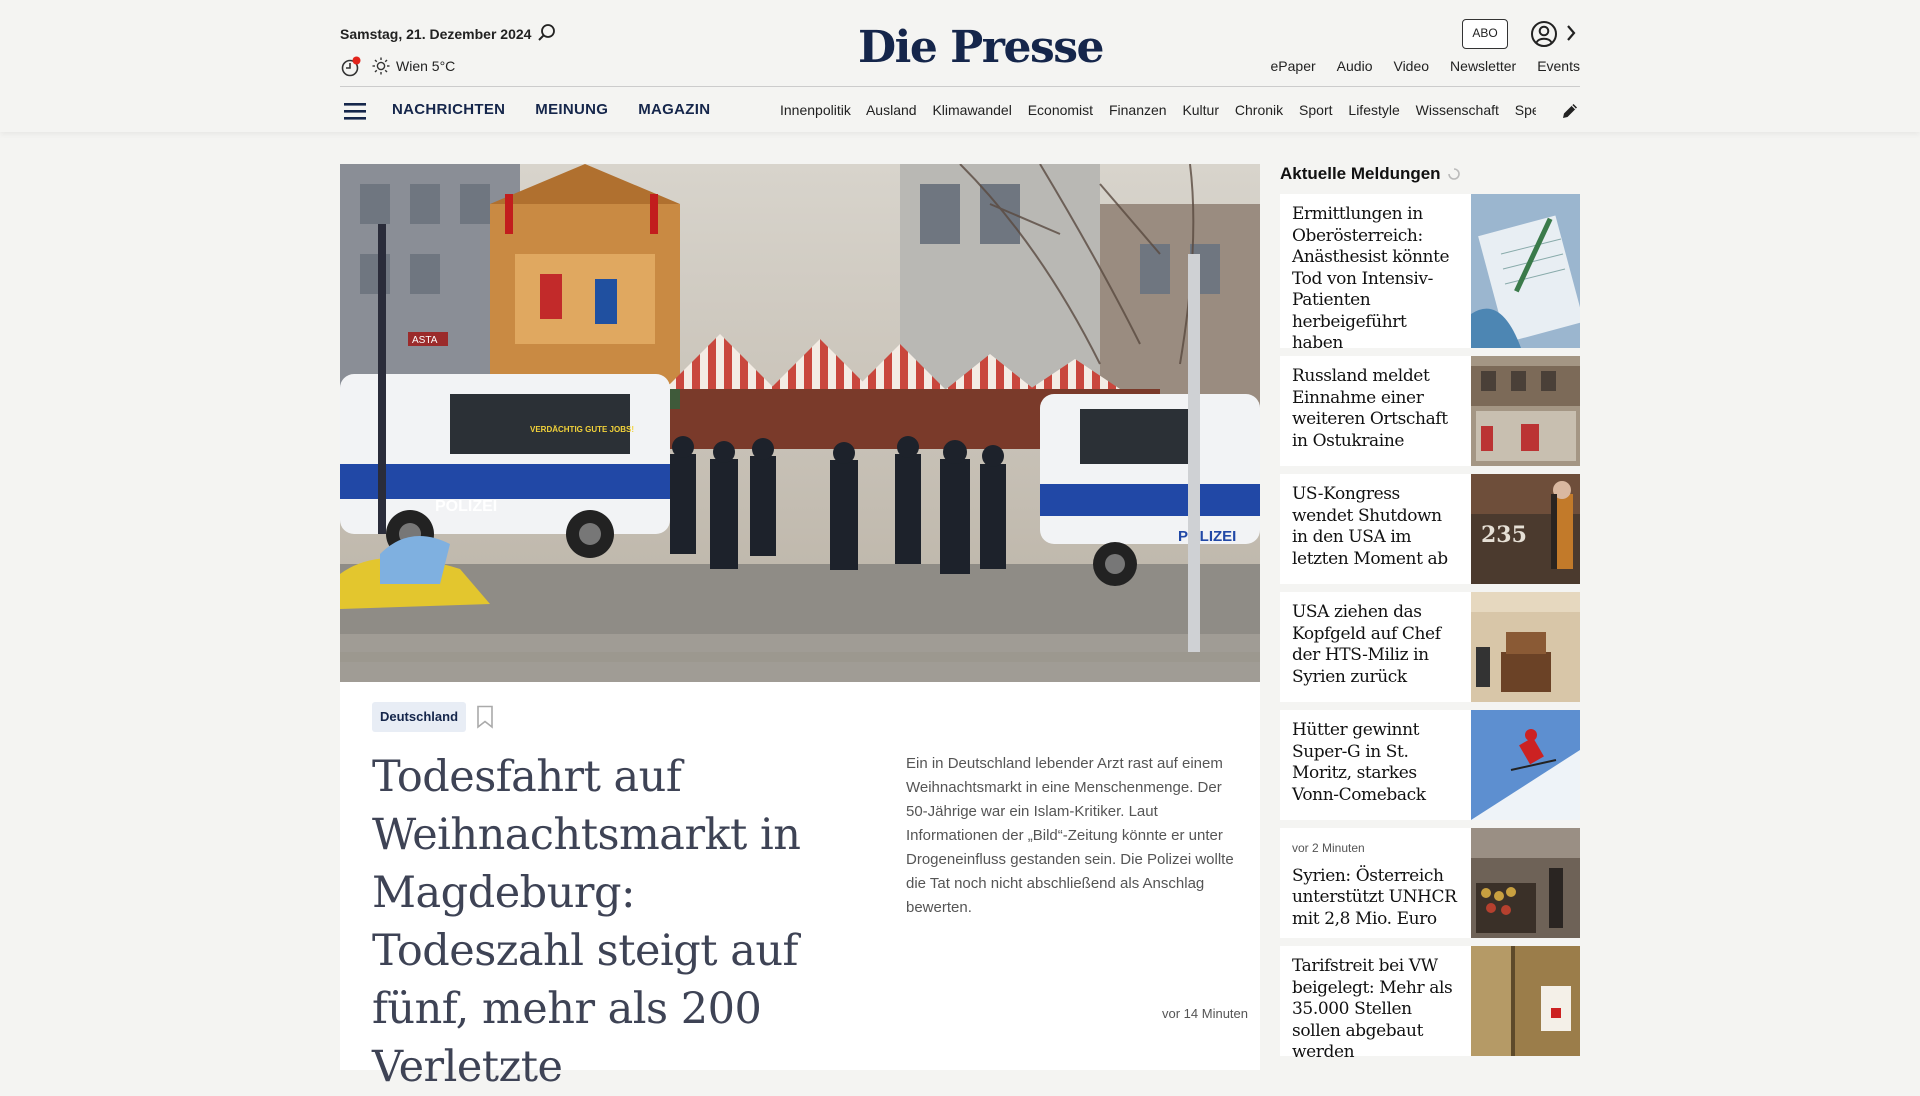  I want to click on link-video: Video, so click(1411, 66).